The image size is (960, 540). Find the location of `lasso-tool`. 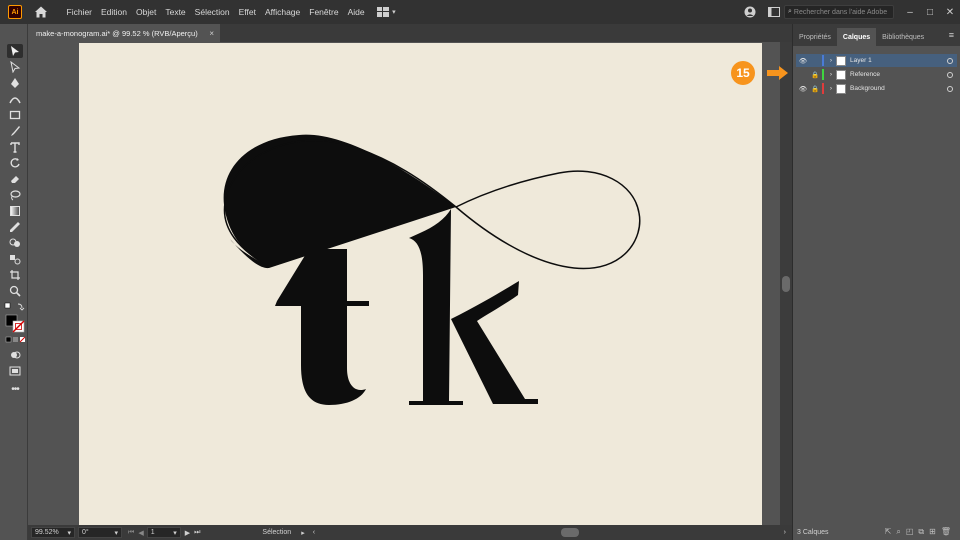

lasso-tool is located at coordinates (15, 195).